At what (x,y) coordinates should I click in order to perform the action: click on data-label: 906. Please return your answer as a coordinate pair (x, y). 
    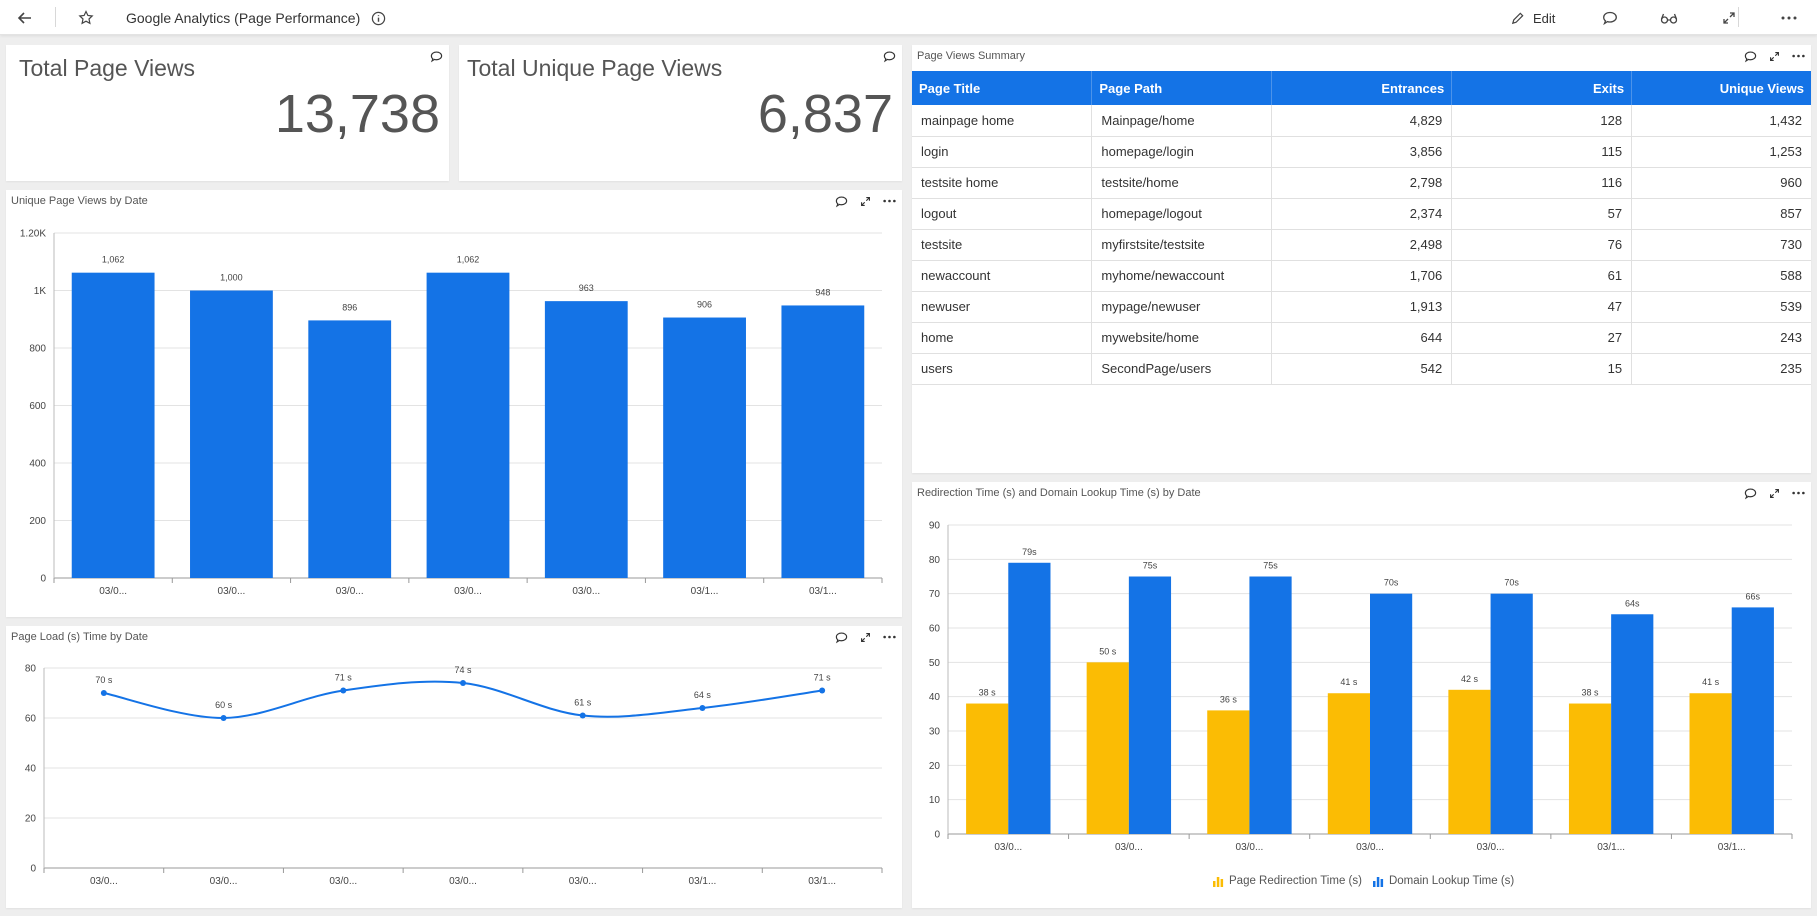
    Looking at the image, I should click on (704, 305).